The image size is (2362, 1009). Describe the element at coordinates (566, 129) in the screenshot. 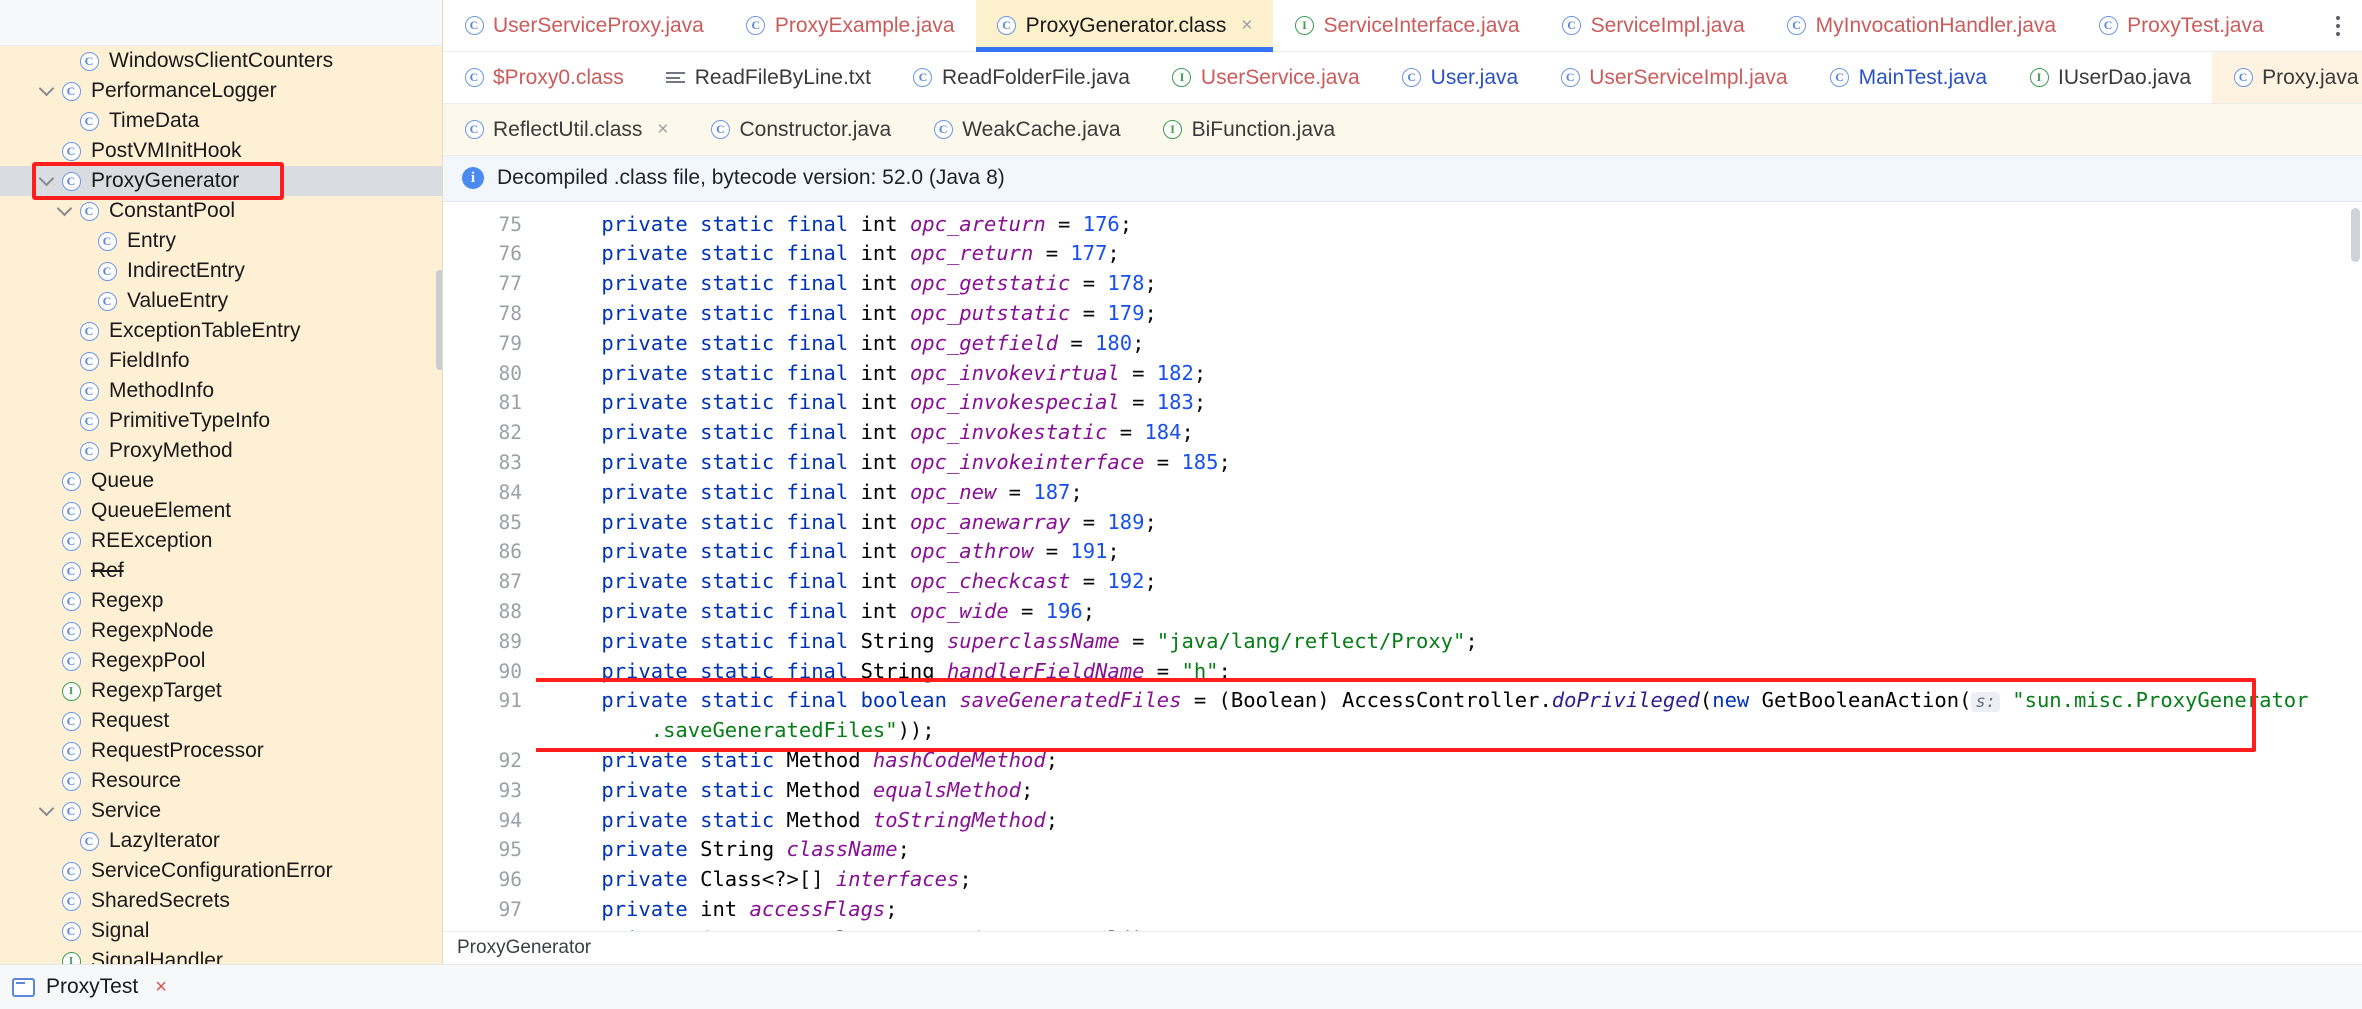

I see `editor-tab-reflectutil-class: C ReflectUtil.class ×` at that location.